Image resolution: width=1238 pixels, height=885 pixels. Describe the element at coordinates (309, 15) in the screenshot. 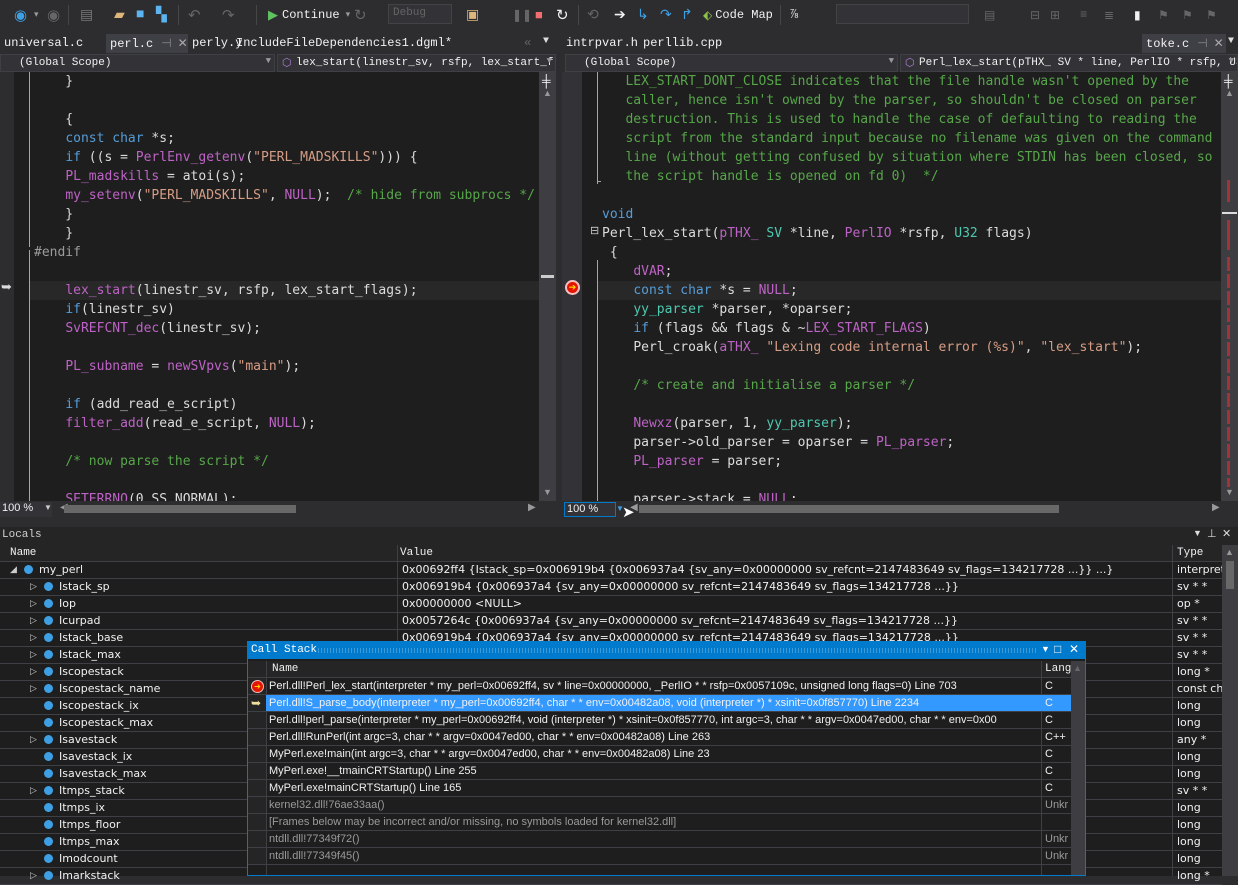

I see `continue-button: ▶ Continue ▾` at that location.